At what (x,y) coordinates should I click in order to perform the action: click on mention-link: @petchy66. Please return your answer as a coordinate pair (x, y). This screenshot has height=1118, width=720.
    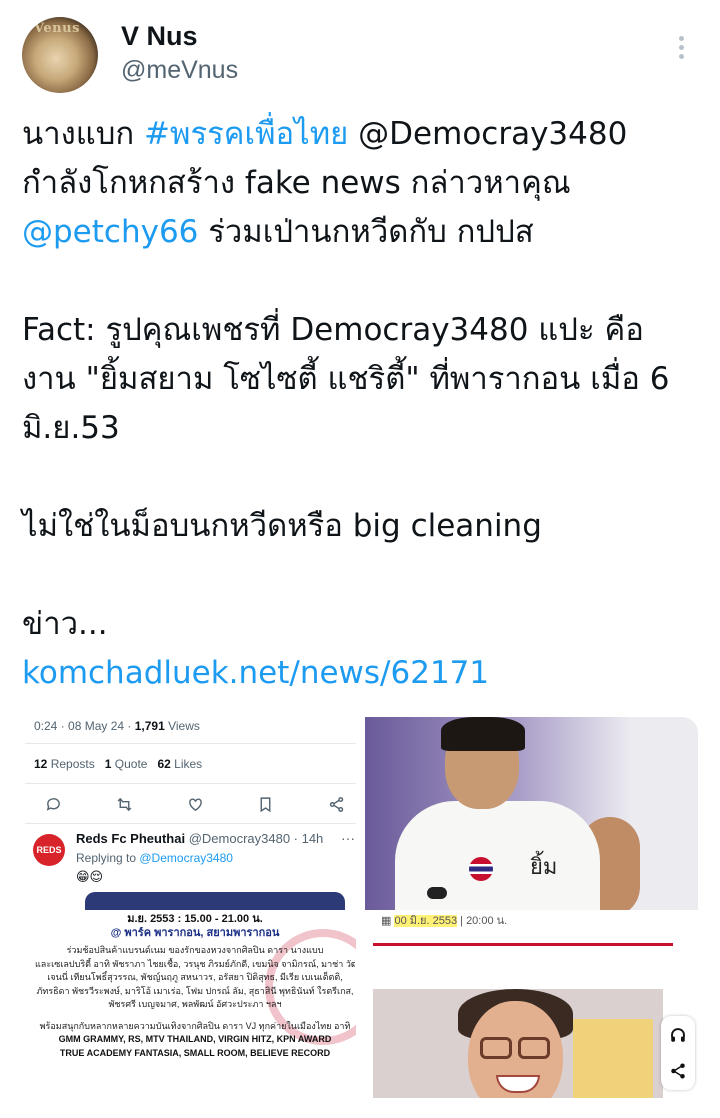
    Looking at the image, I should click on (110, 232).